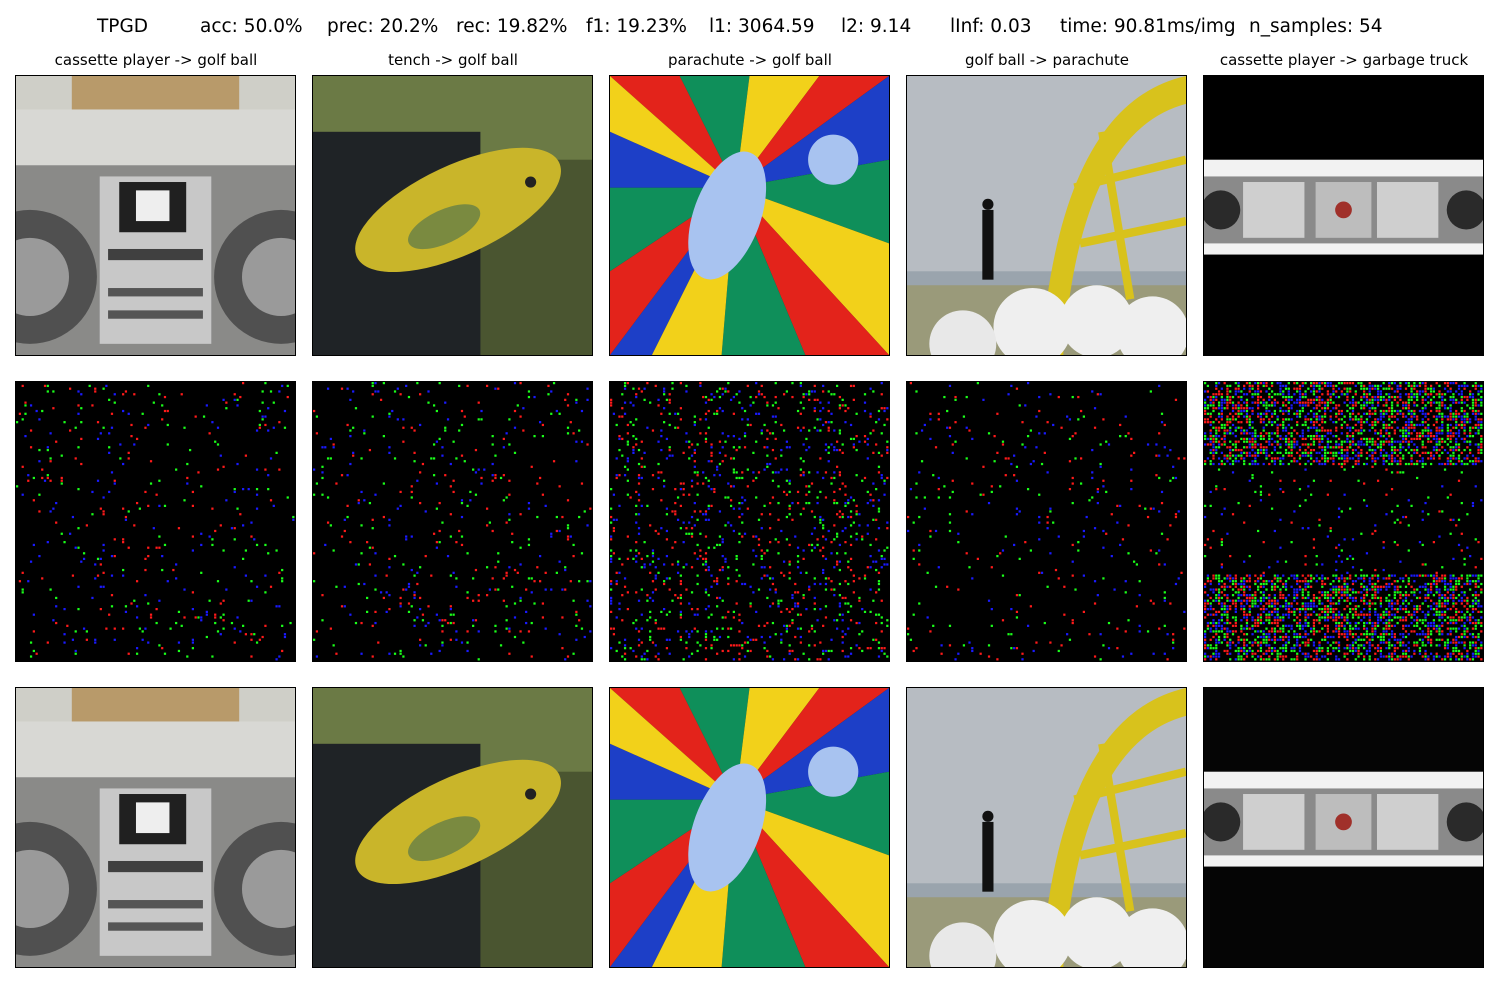  What do you see at coordinates (762, 26) in the screenshot?
I see `l1-metric: l1: 3064.59` at bounding box center [762, 26].